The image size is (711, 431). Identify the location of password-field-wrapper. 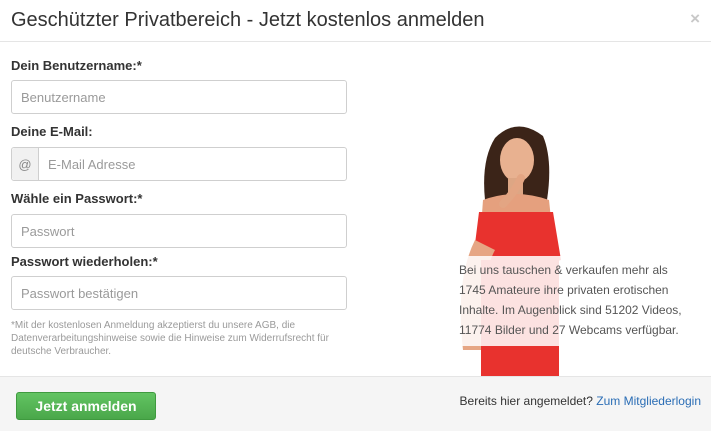
(179, 231).